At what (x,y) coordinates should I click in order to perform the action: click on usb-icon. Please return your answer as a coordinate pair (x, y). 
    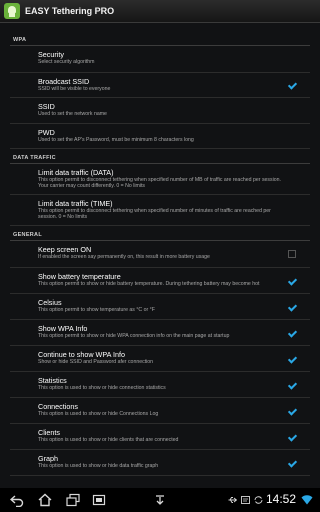
    Looking at the image, I should click on (232, 500).